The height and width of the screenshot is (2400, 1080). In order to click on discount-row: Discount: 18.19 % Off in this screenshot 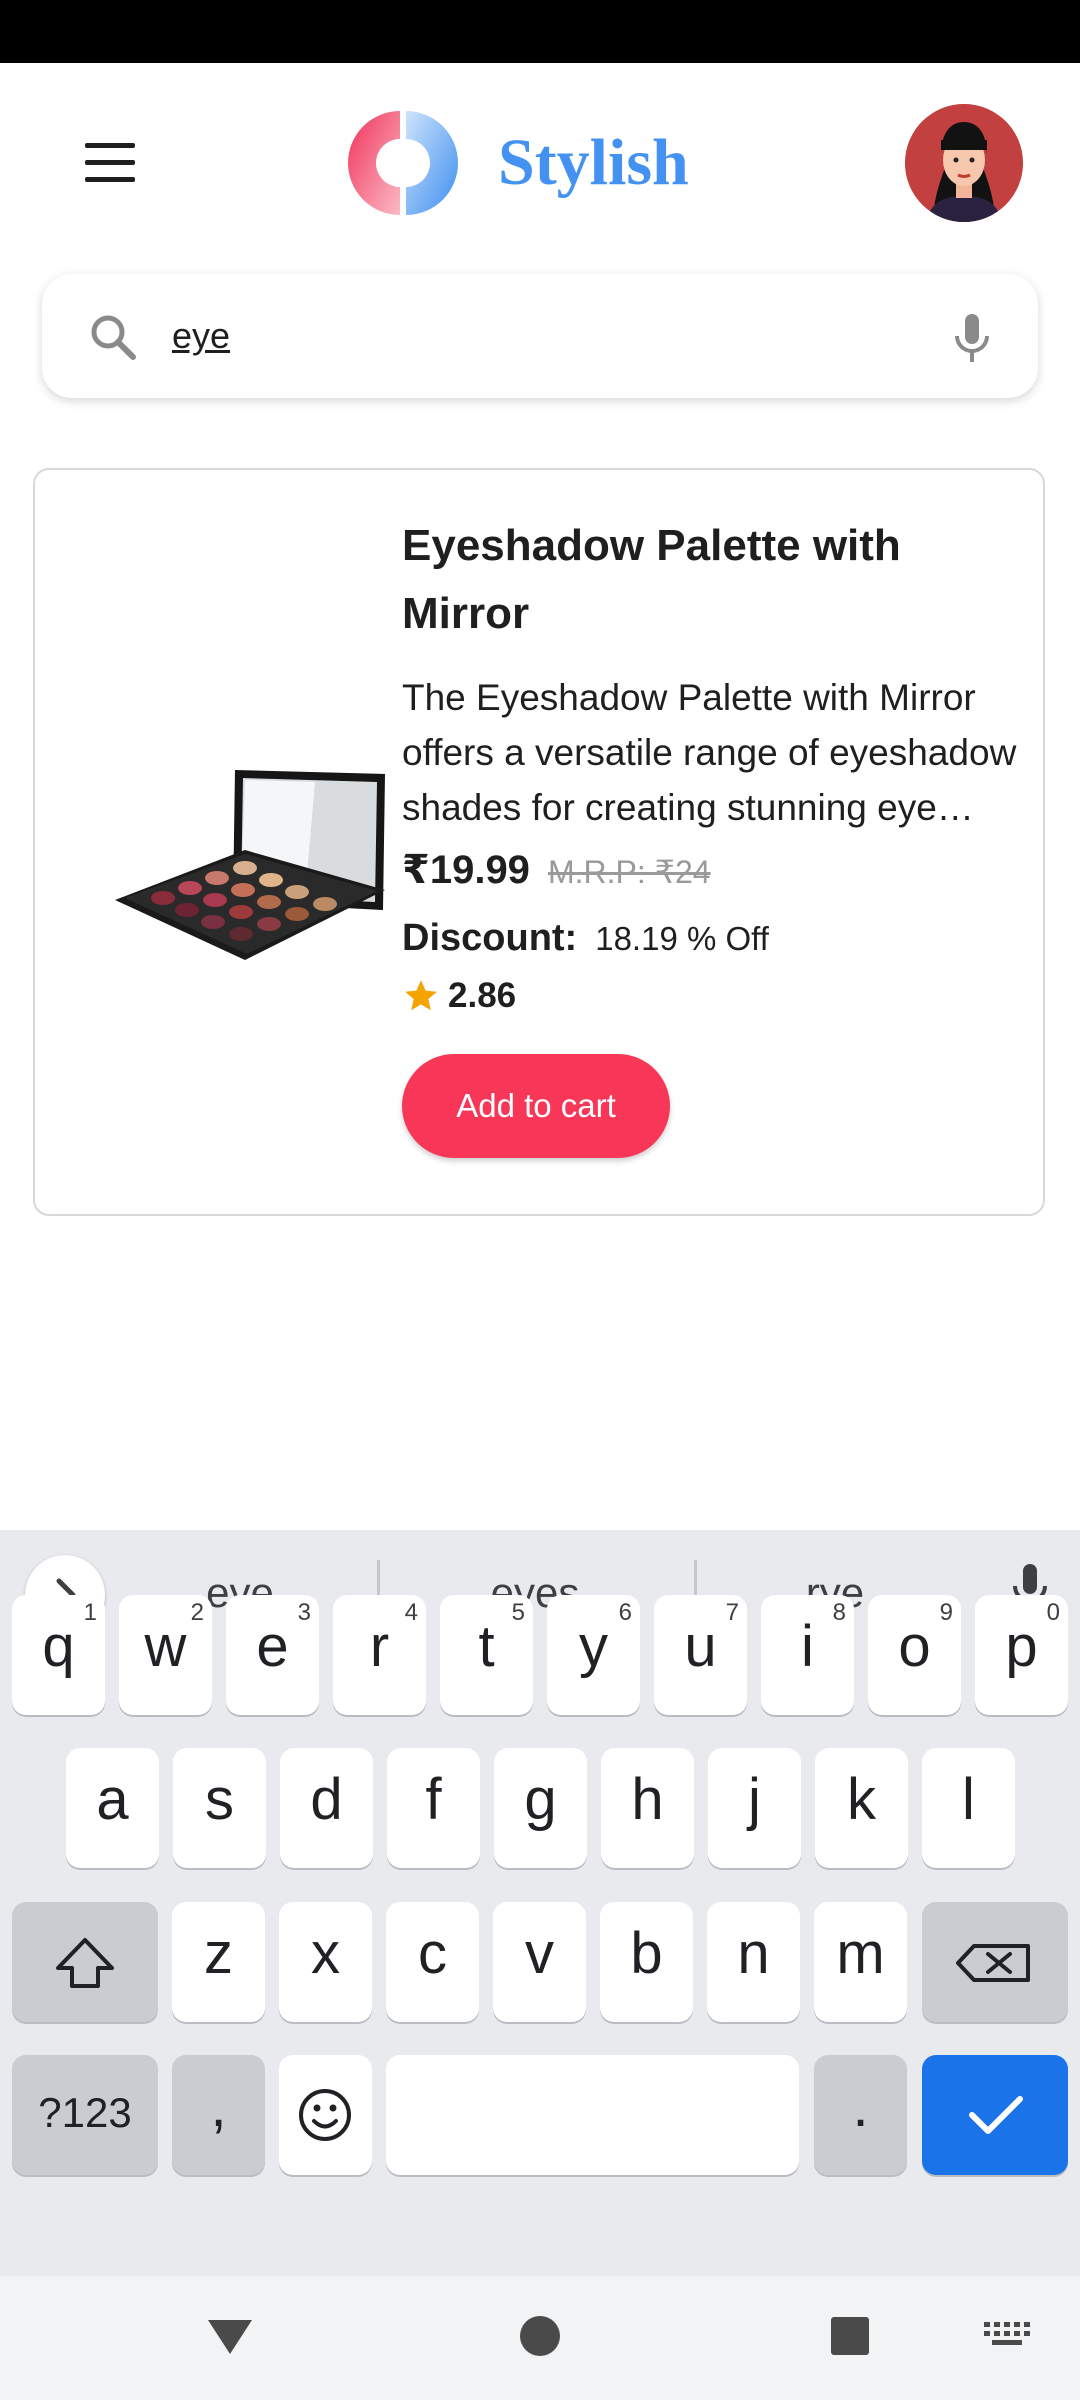, I will do `click(712, 938)`.